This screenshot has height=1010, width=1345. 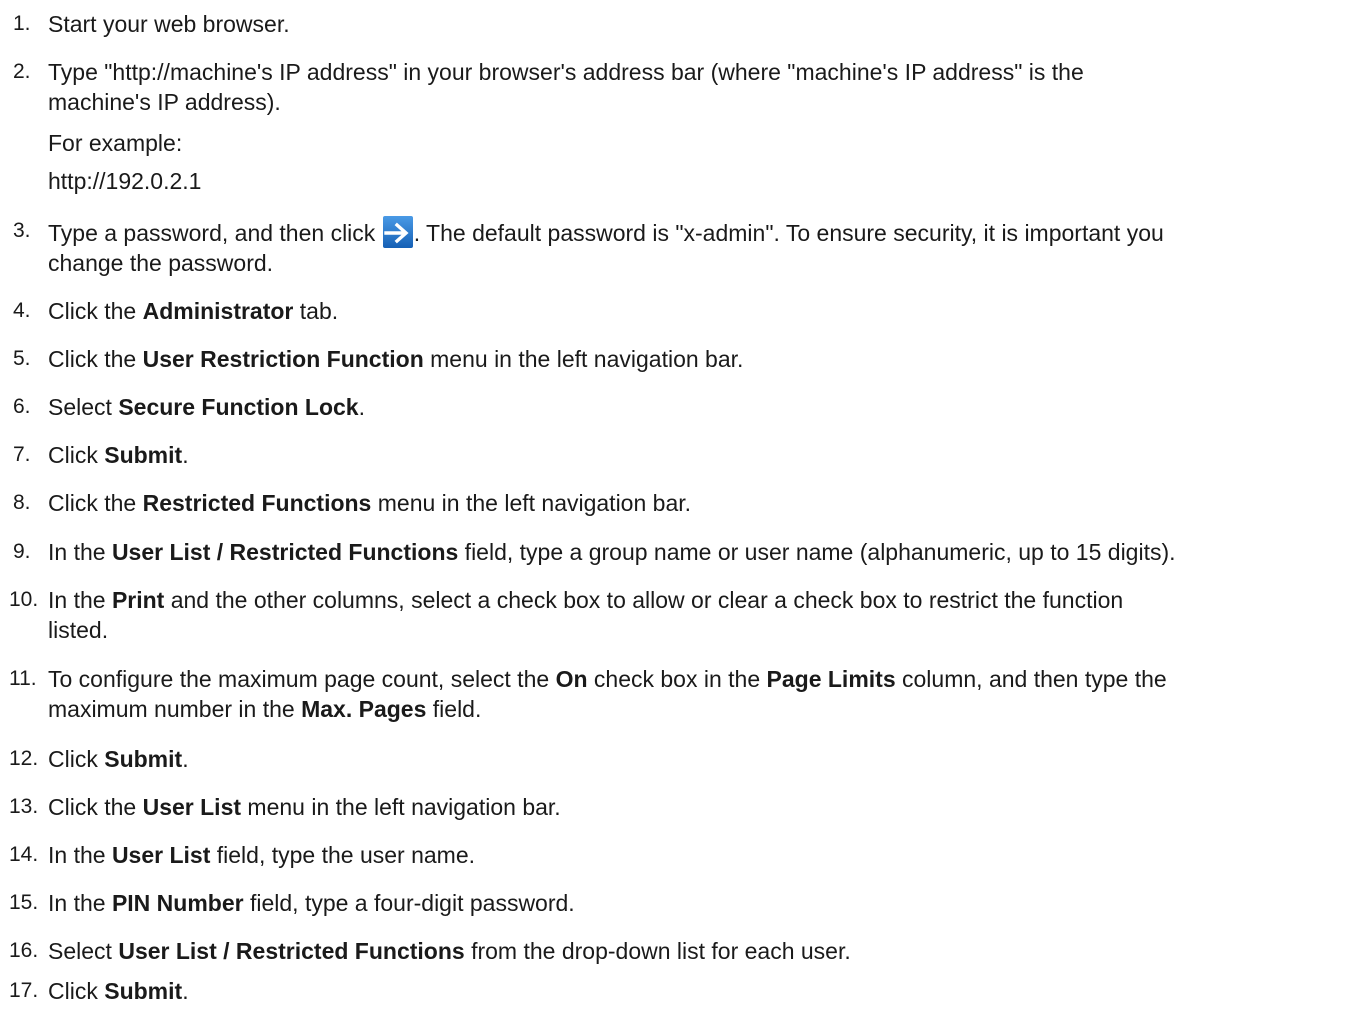 I want to click on step-number: 4., so click(x=22, y=310).